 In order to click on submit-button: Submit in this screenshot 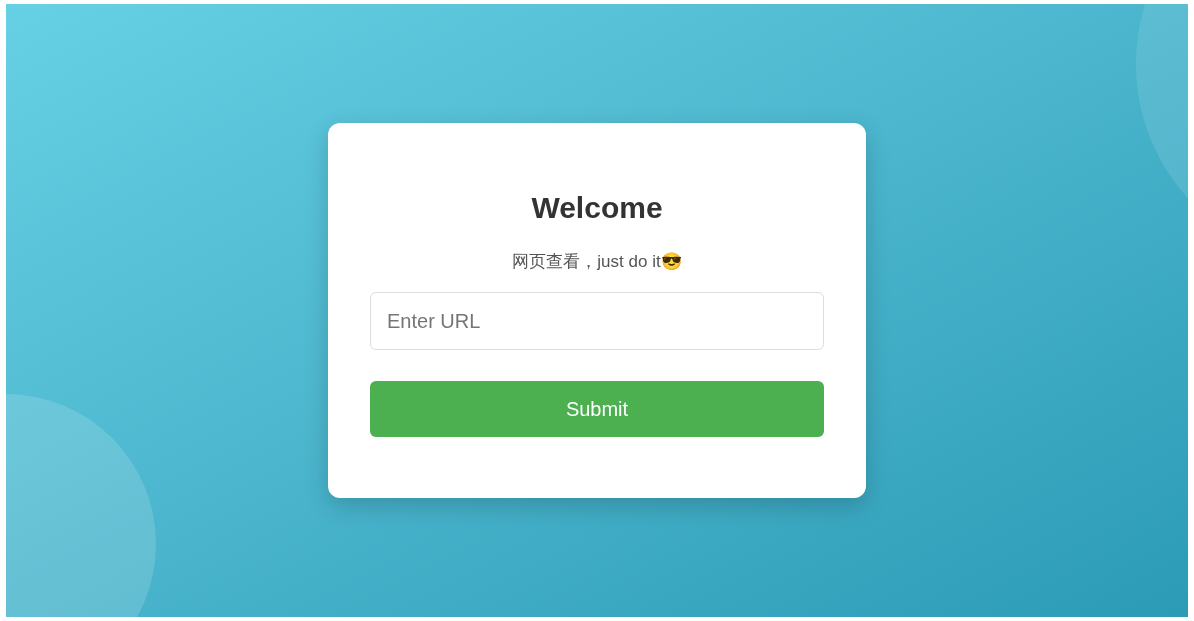, I will do `click(597, 409)`.